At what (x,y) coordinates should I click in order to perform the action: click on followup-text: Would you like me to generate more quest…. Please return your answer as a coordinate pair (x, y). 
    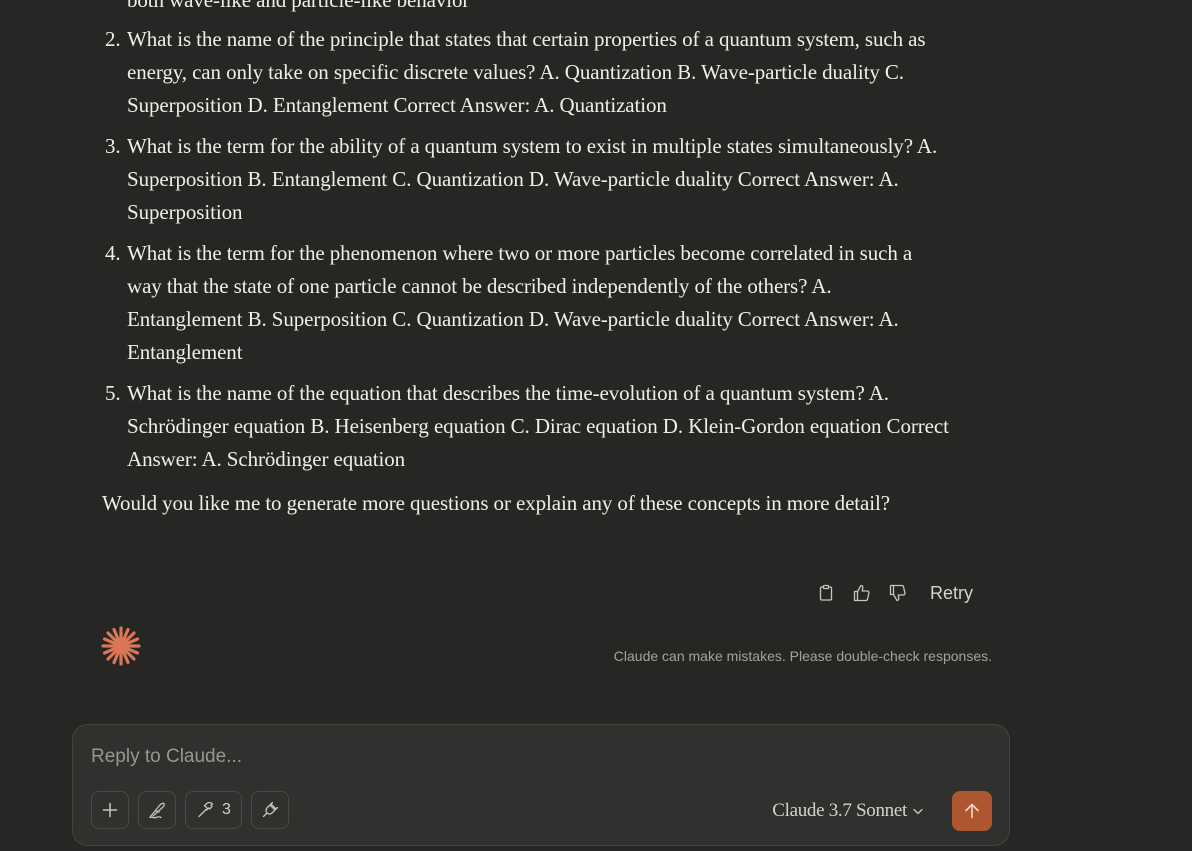
    Looking at the image, I should click on (496, 503).